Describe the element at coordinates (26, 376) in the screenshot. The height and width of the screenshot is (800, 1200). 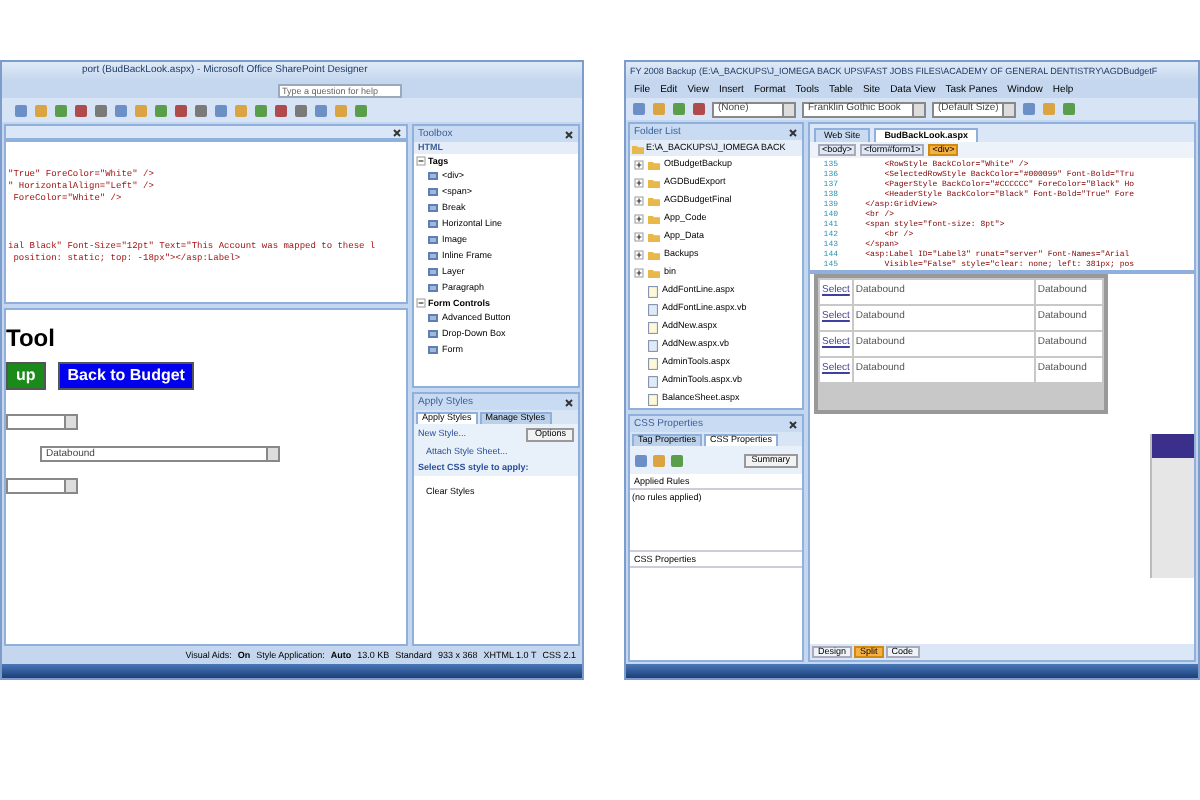
I see `page-button: up` at that location.